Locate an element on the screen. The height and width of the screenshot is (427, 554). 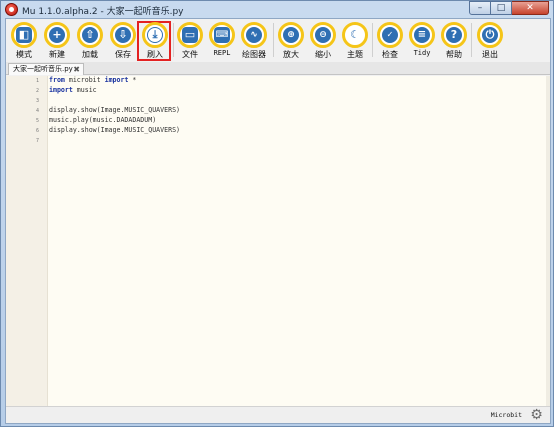
power-icon: ⏻ is located at coordinates (490, 35).